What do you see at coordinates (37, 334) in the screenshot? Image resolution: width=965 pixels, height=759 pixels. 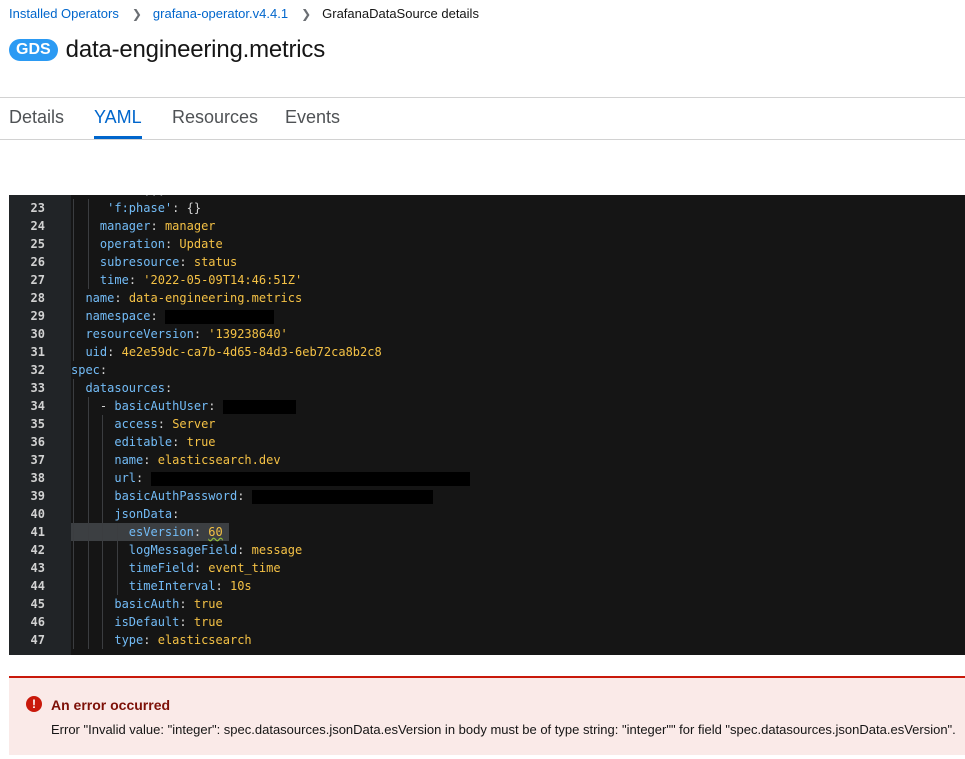 I see `line-number: 30` at bounding box center [37, 334].